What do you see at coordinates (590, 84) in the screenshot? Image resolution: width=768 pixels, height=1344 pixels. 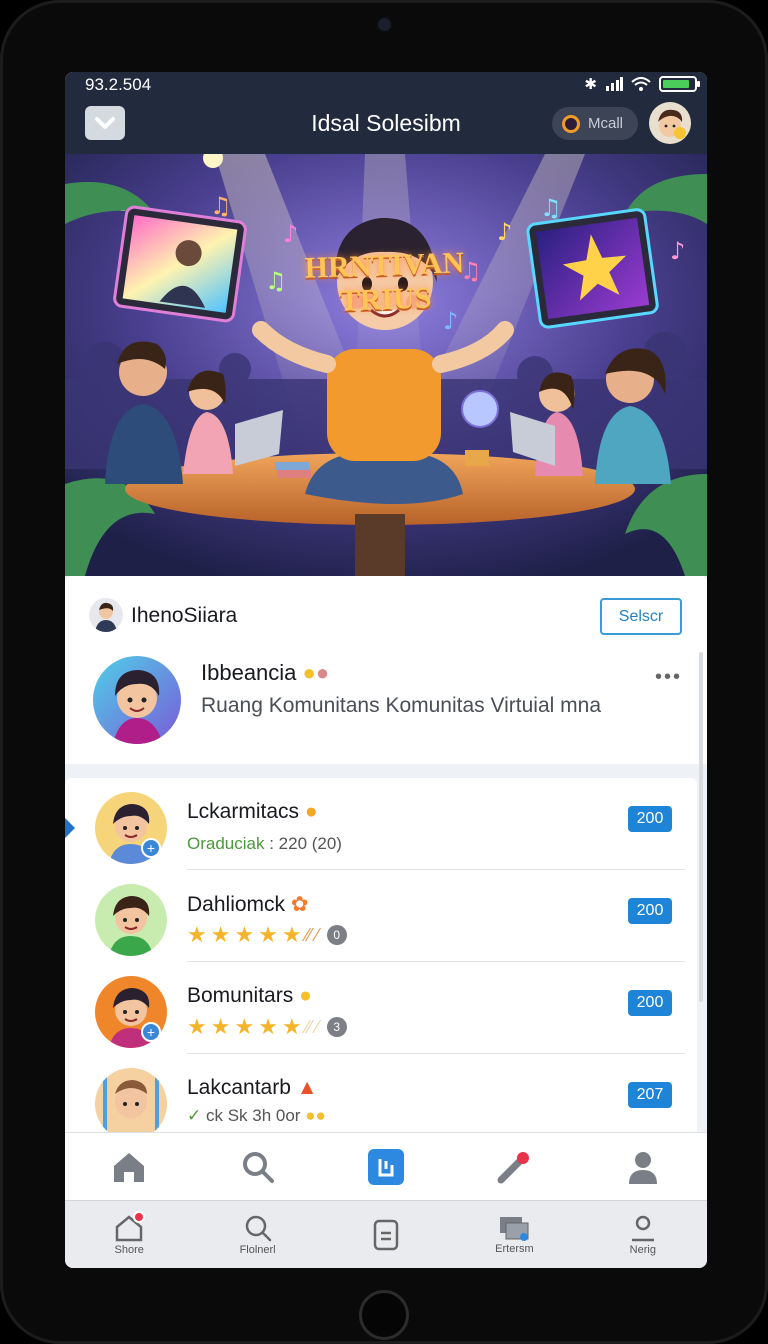 I see `bluetooth-icon: ✱` at bounding box center [590, 84].